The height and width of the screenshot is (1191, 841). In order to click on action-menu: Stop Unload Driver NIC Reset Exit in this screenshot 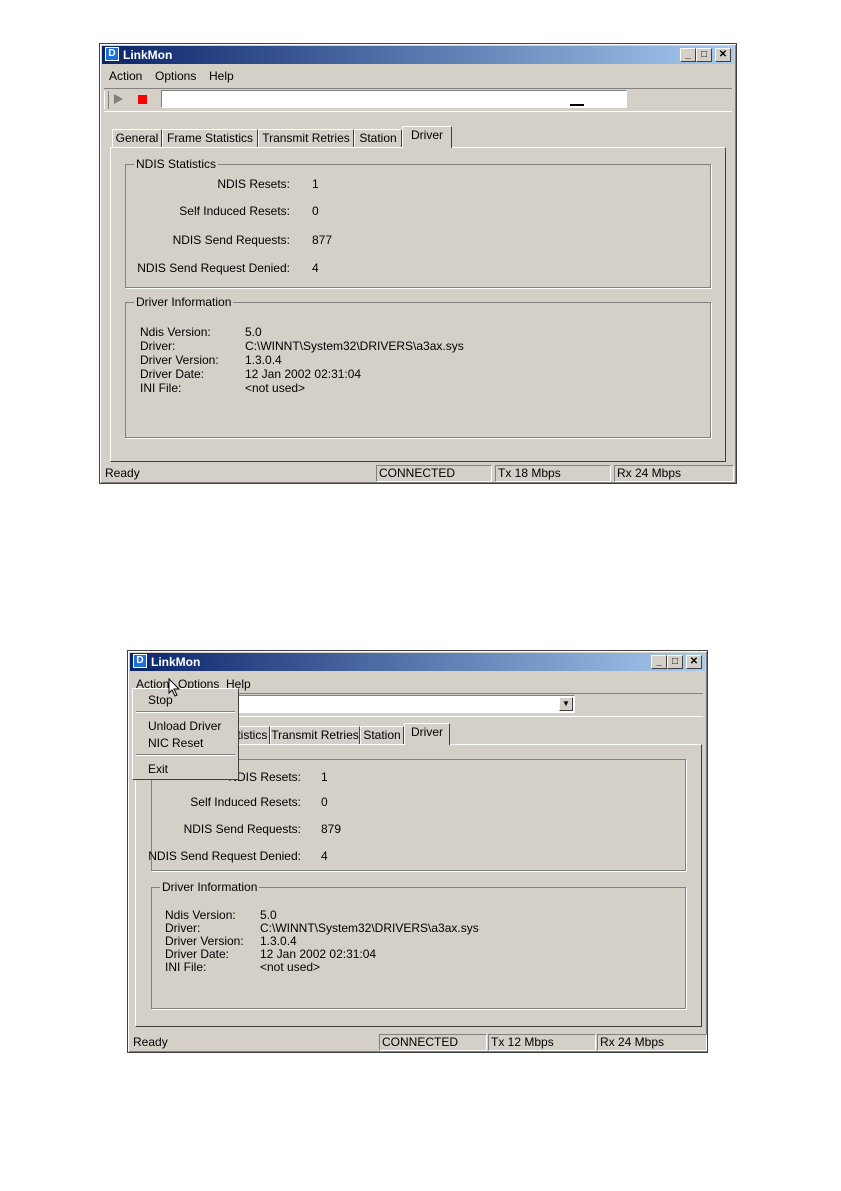, I will do `click(185, 734)`.